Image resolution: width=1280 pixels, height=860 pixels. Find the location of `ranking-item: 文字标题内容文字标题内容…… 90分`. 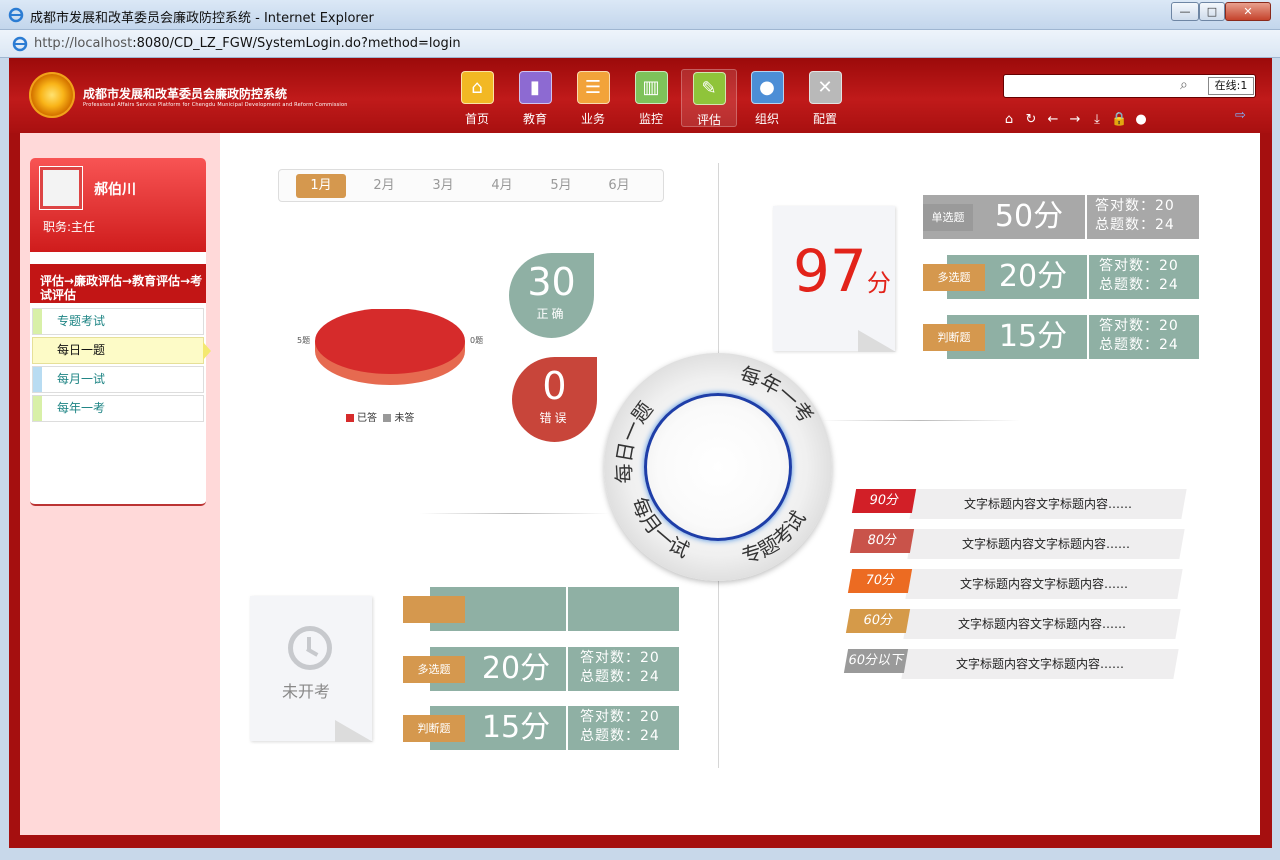

ranking-item: 文字标题内容文字标题内容…… 90分 is located at coordinates (1022, 503).